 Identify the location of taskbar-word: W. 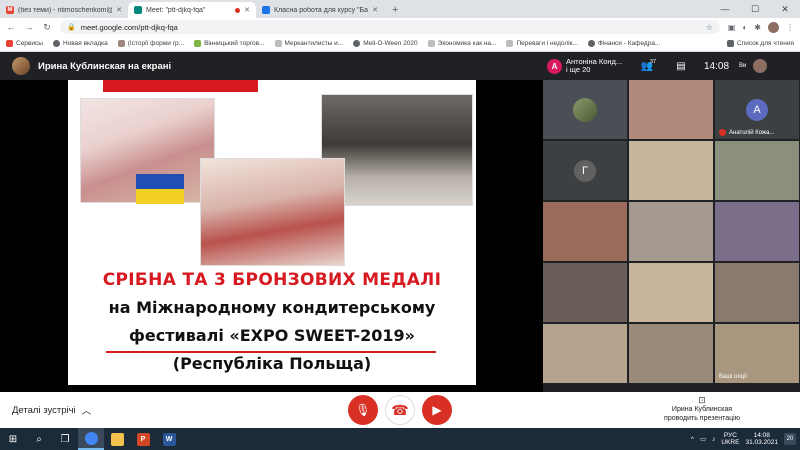
(169, 439).